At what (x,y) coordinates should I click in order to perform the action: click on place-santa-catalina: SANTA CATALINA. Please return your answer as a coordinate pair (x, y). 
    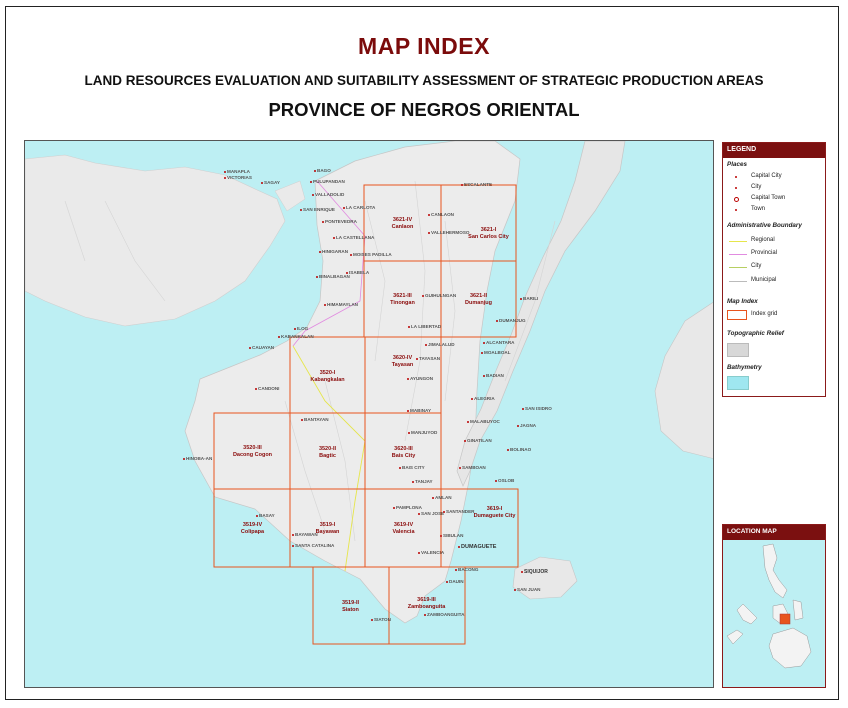
    Looking at the image, I should click on (313, 545).